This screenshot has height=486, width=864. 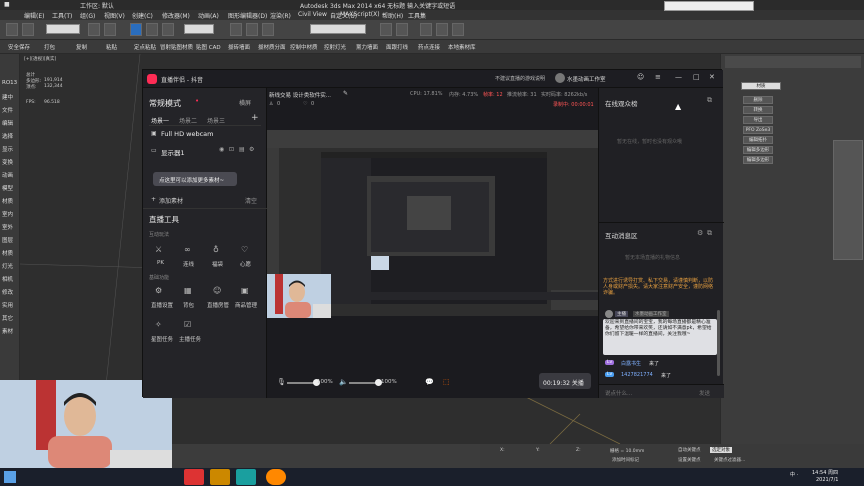 I want to click on material-dropdown: 材质, so click(x=761, y=86).